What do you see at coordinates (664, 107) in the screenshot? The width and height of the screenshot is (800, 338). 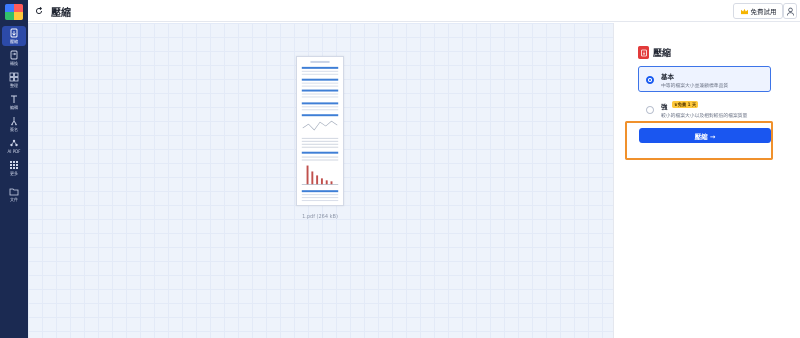 I see `option-title: 強` at bounding box center [664, 107].